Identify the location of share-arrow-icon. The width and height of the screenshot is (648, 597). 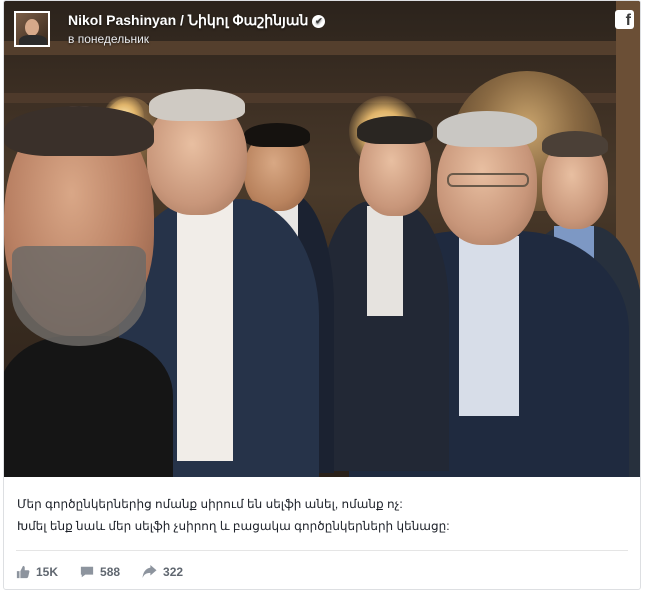
(149, 572).